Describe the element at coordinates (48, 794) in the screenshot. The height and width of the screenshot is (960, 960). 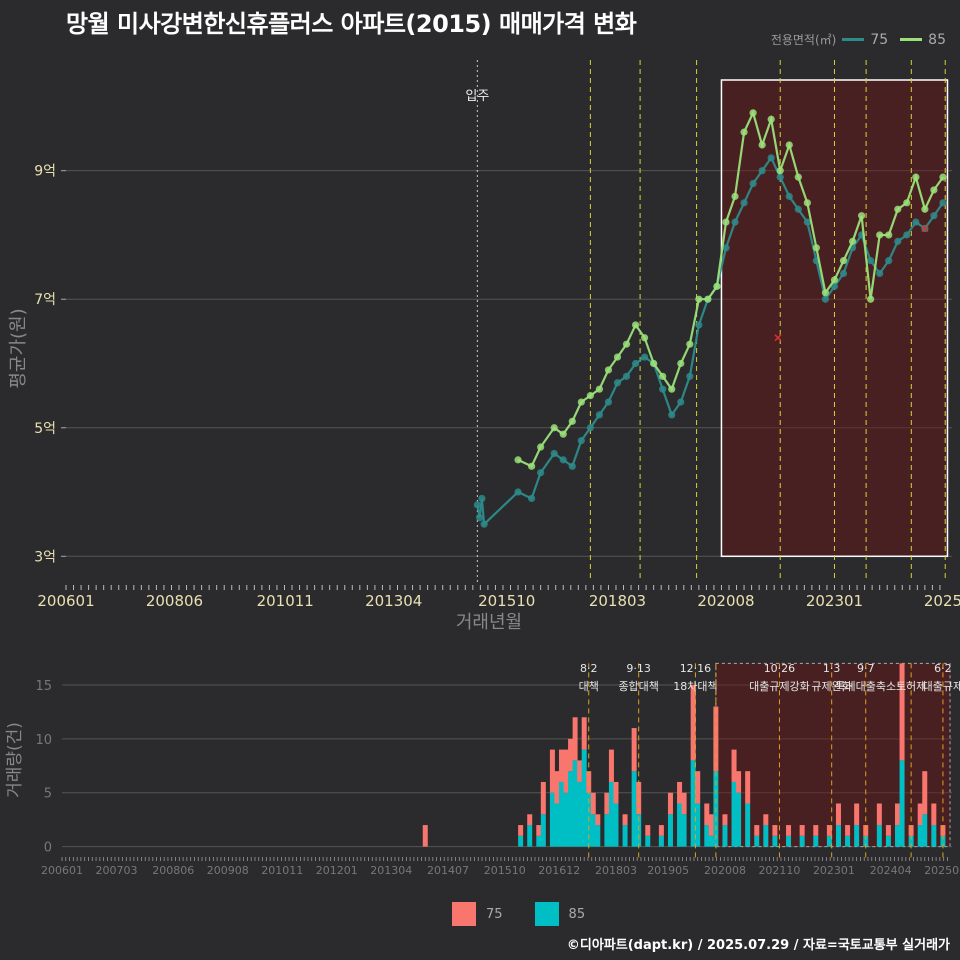
I see `vol-y-tick-label: 5` at that location.